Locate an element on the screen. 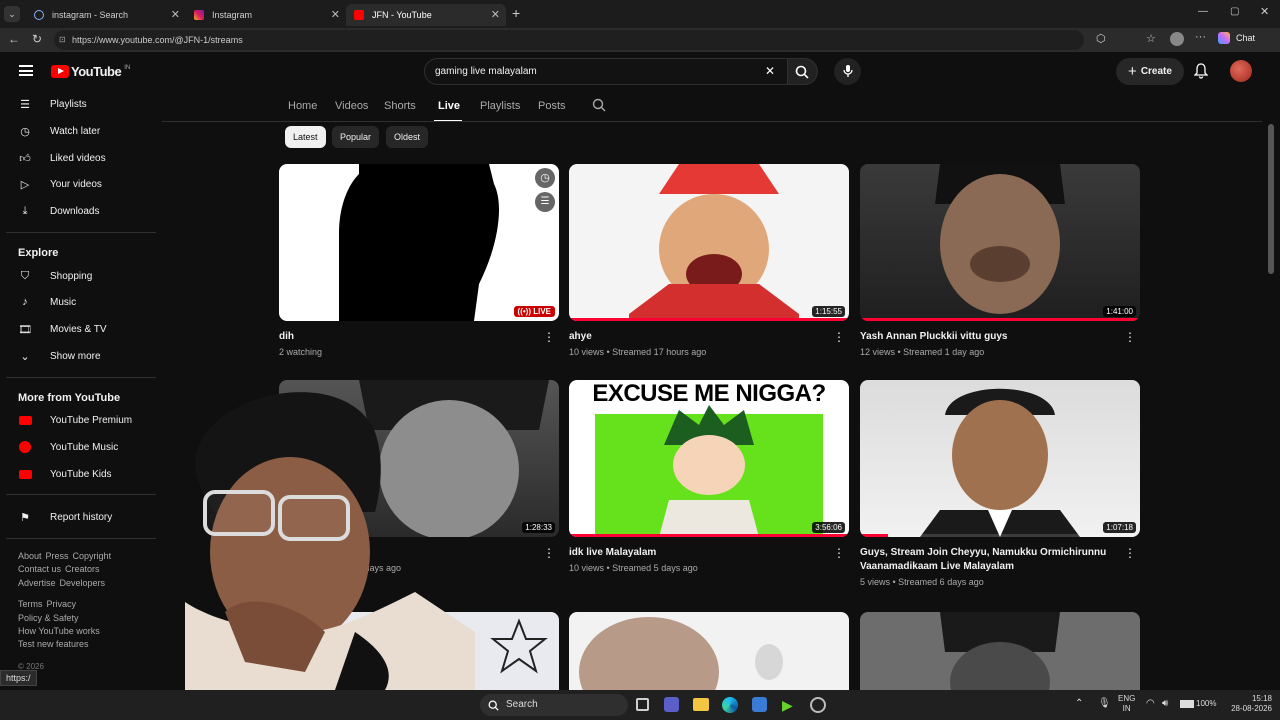 The width and height of the screenshot is (1280, 720). copilot-chat-button: Chat is located at coordinates (1236, 38).